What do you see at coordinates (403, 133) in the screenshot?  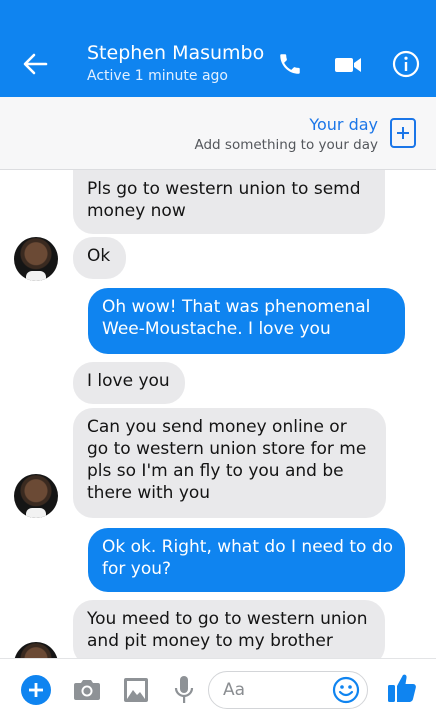 I see `add-story-icon` at bounding box center [403, 133].